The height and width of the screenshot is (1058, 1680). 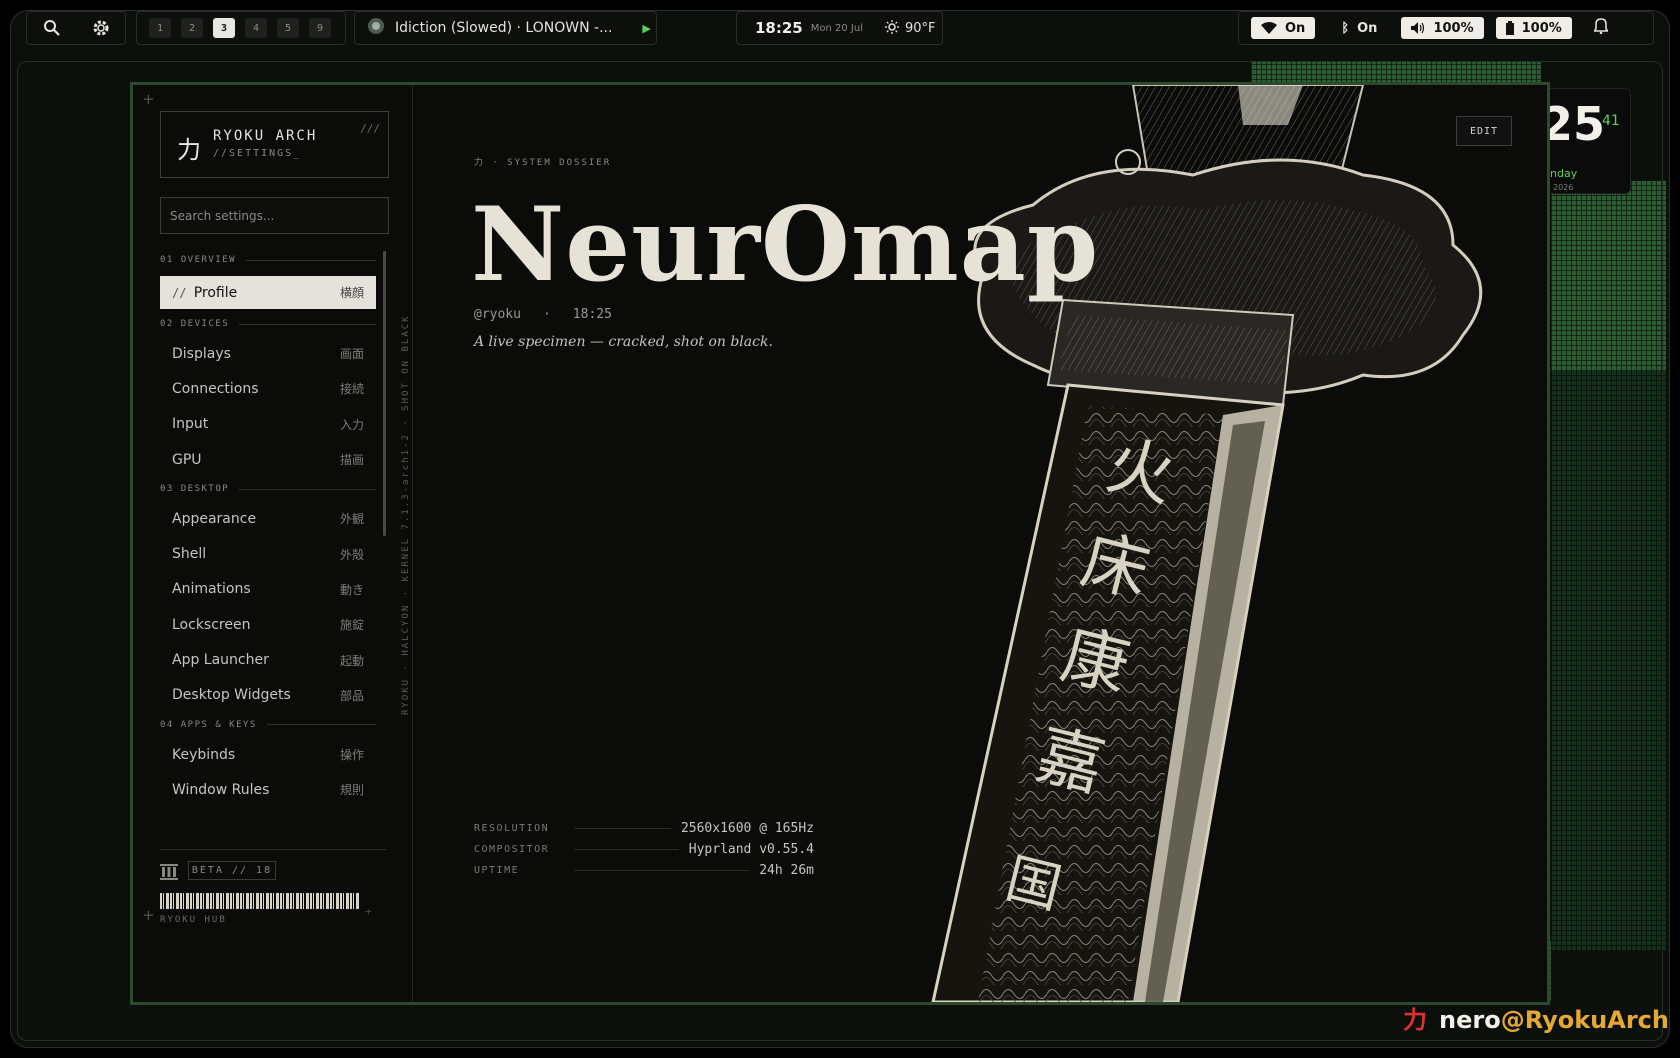 What do you see at coordinates (1541, 28) in the screenshot?
I see `battery-level: 100%` at bounding box center [1541, 28].